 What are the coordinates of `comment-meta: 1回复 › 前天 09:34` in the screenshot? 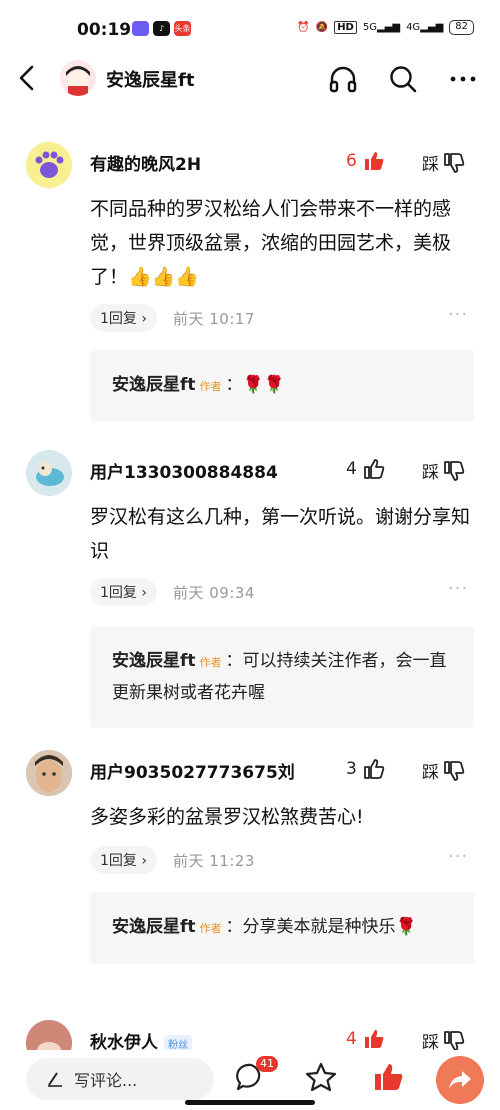 It's located at (172, 592).